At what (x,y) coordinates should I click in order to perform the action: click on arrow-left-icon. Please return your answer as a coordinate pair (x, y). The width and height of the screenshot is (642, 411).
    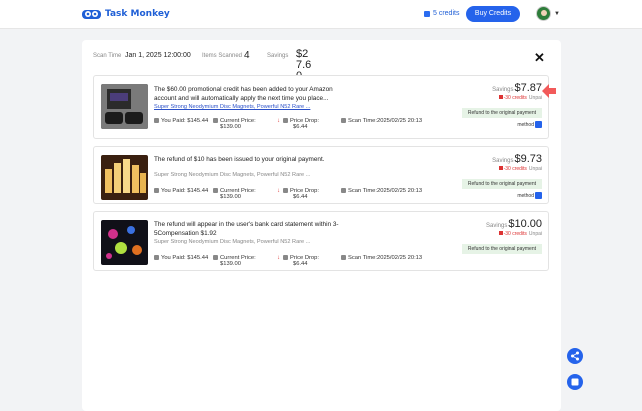
    Looking at the image, I should click on (549, 91).